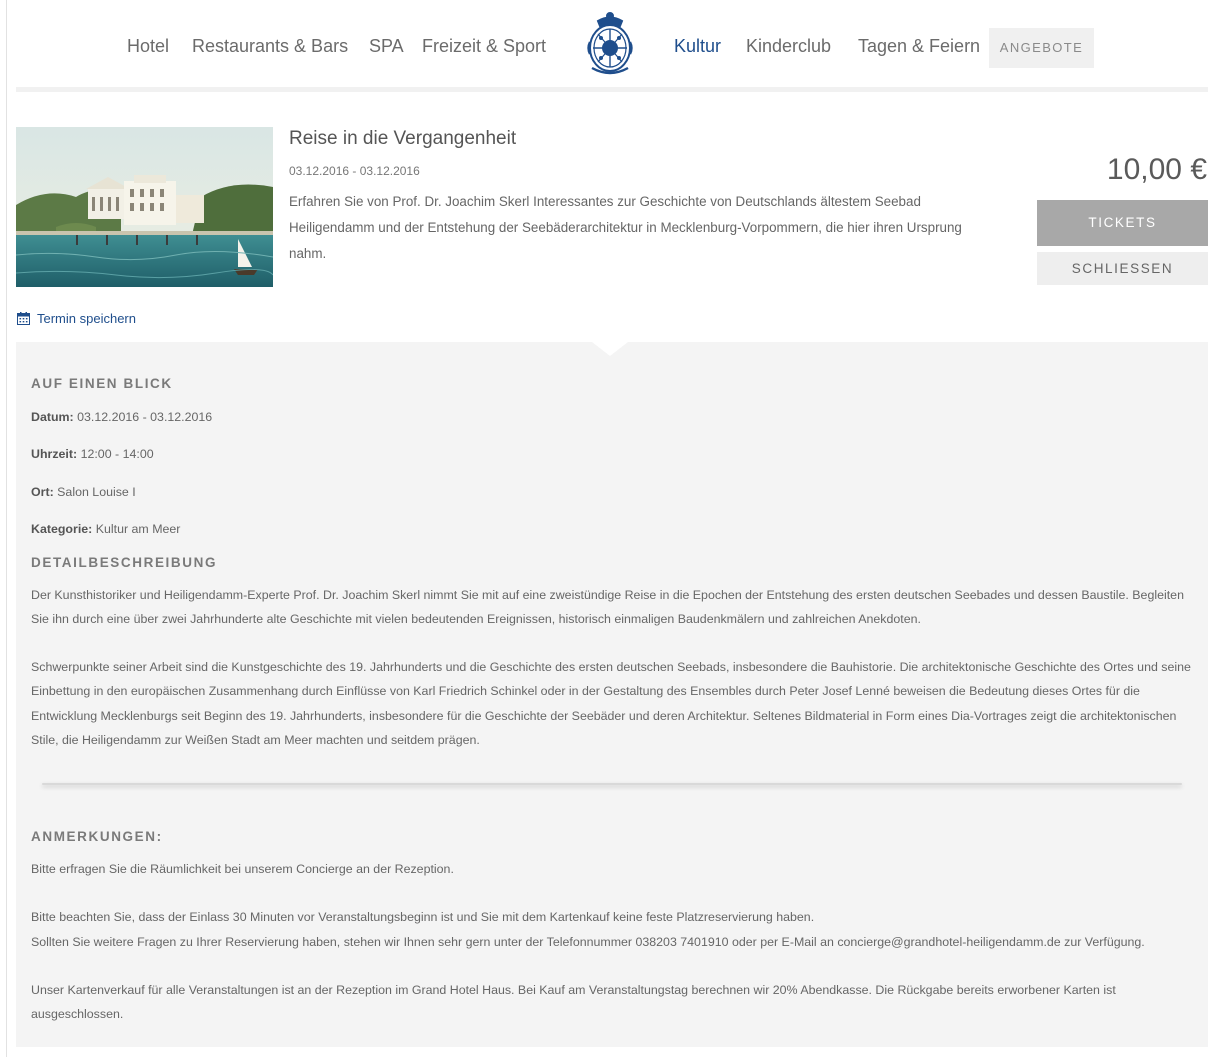 The image size is (1214, 1057). I want to click on event-price: 10,00 €, so click(1156, 169).